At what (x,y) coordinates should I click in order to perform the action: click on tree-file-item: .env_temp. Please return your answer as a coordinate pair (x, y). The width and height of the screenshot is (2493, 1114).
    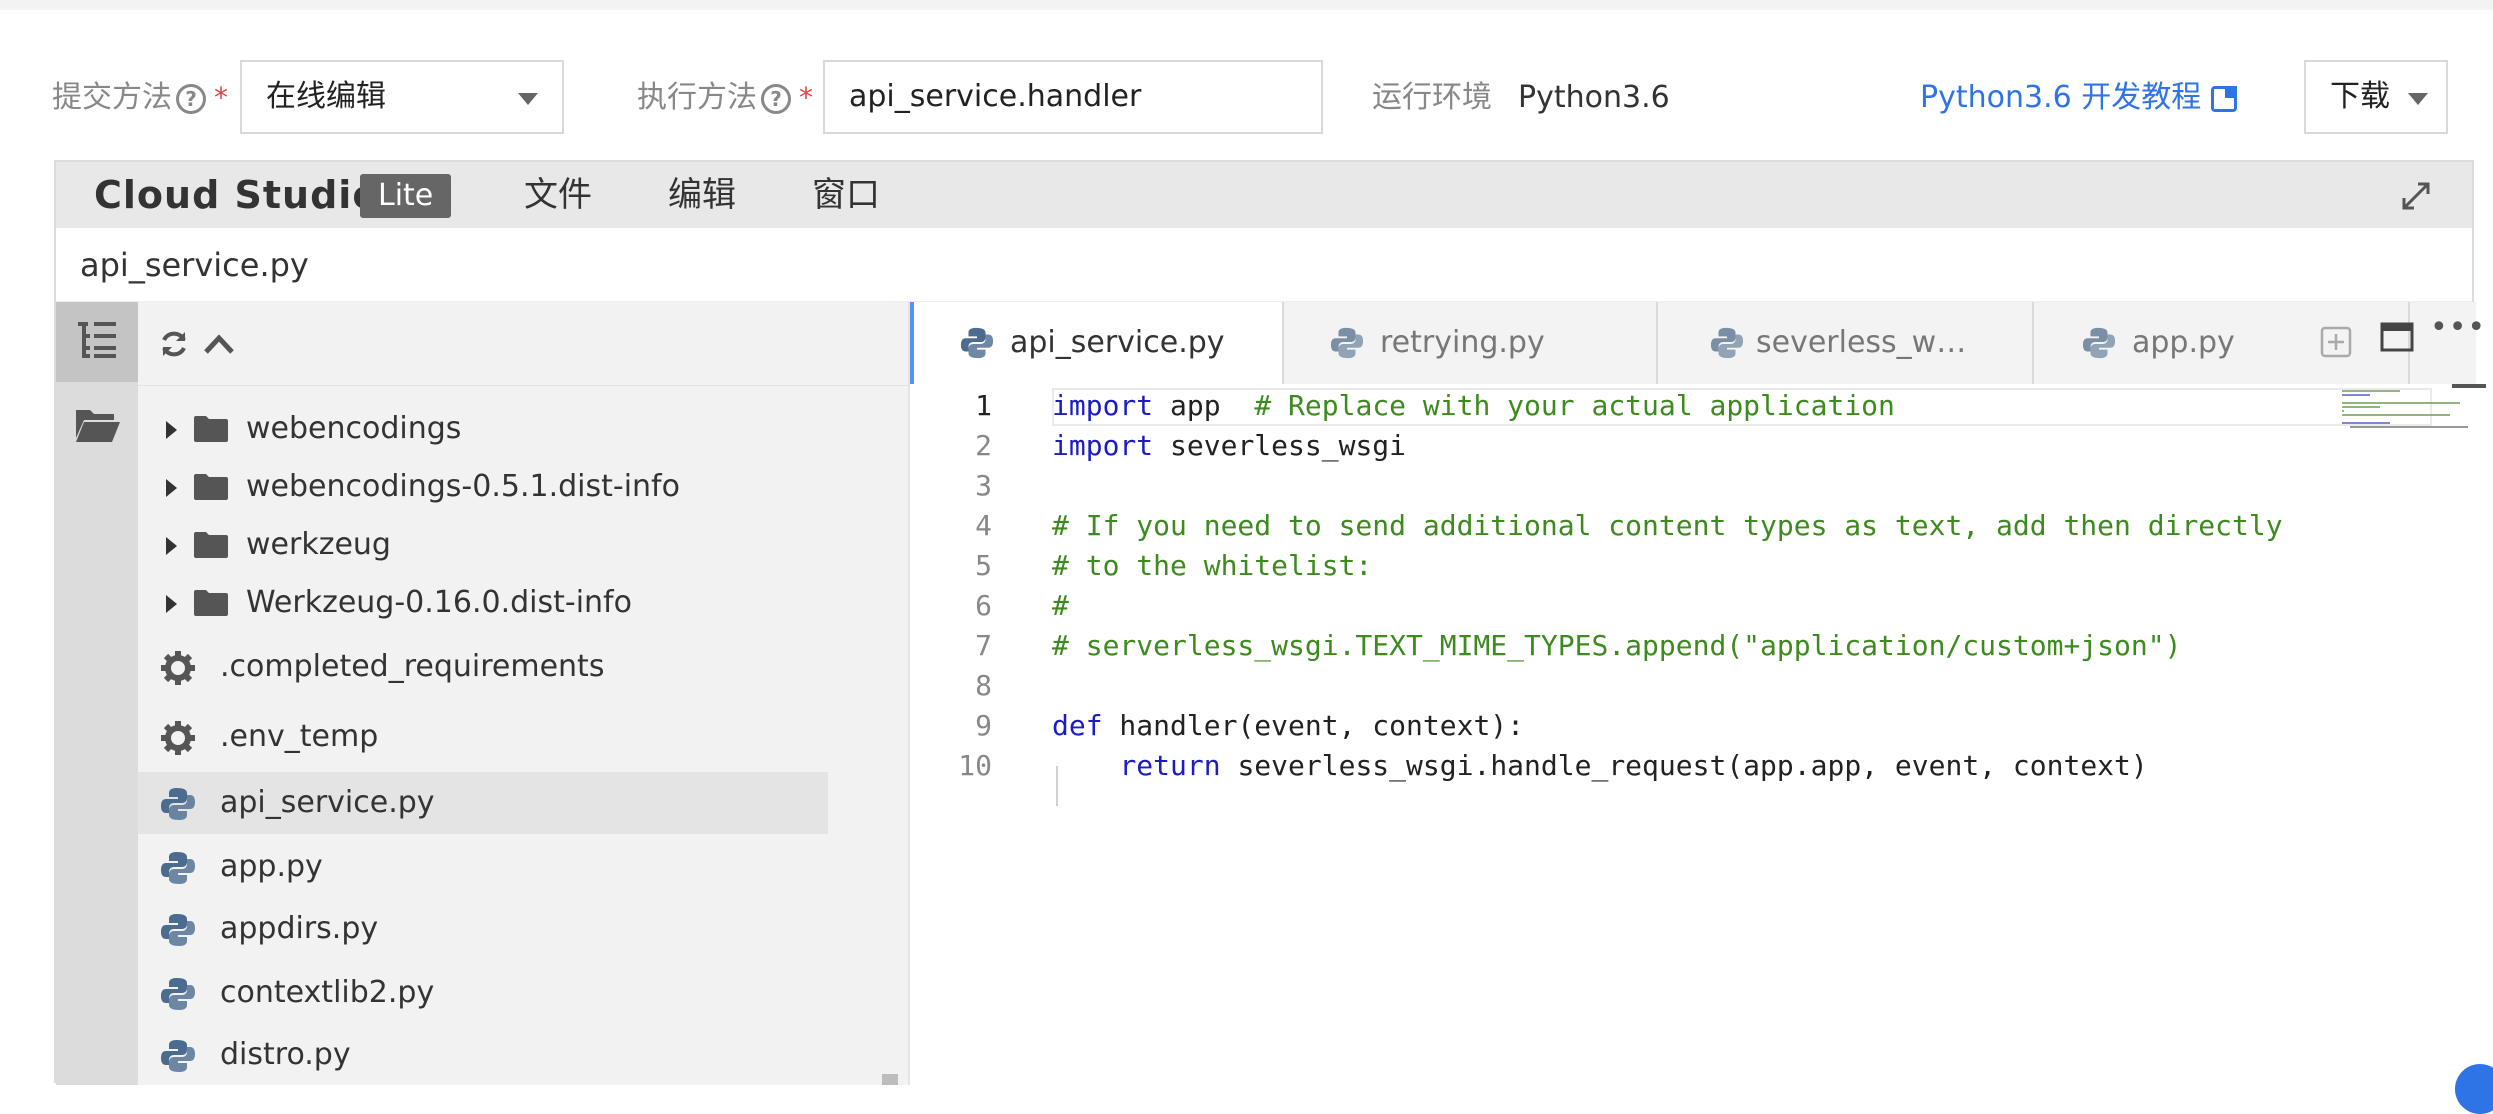
    Looking at the image, I should click on (483, 737).